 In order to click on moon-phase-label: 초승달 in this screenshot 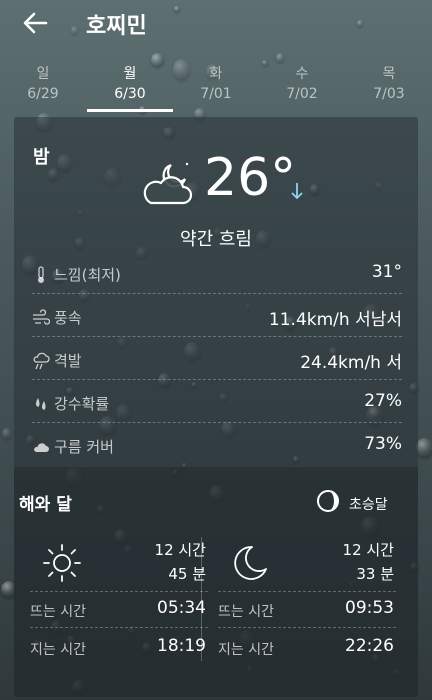, I will do `click(368, 505)`.